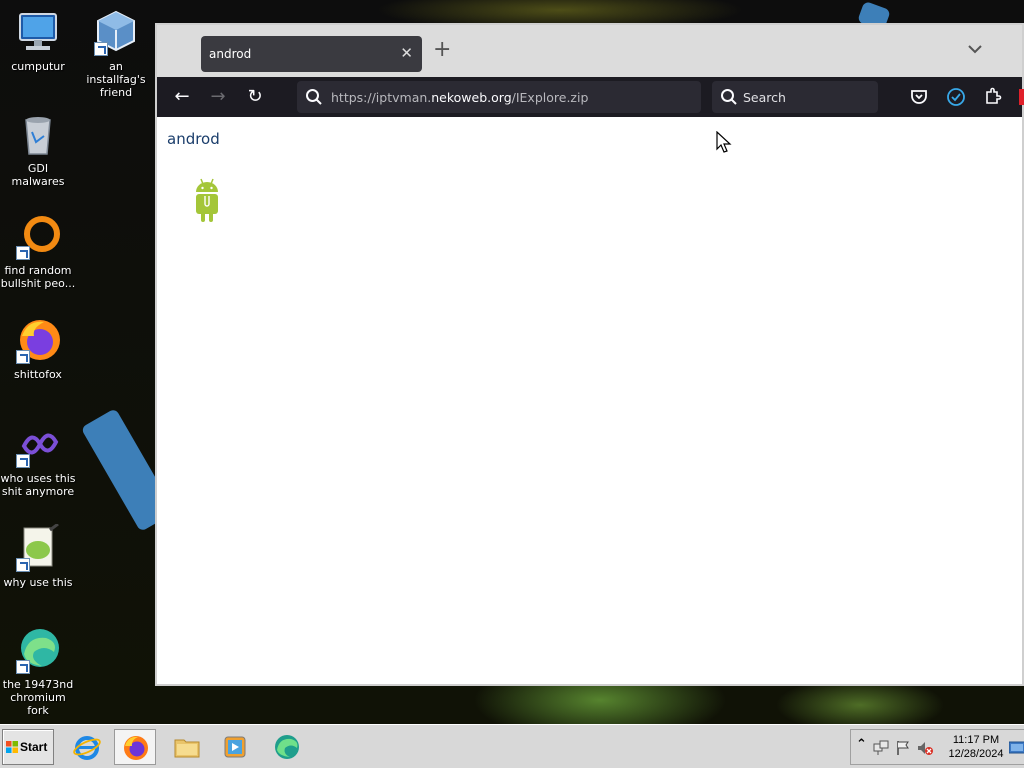 The width and height of the screenshot is (1024, 768). What do you see at coordinates (38, 66) in the screenshot?
I see `desktop-icon-label: cumputur` at bounding box center [38, 66].